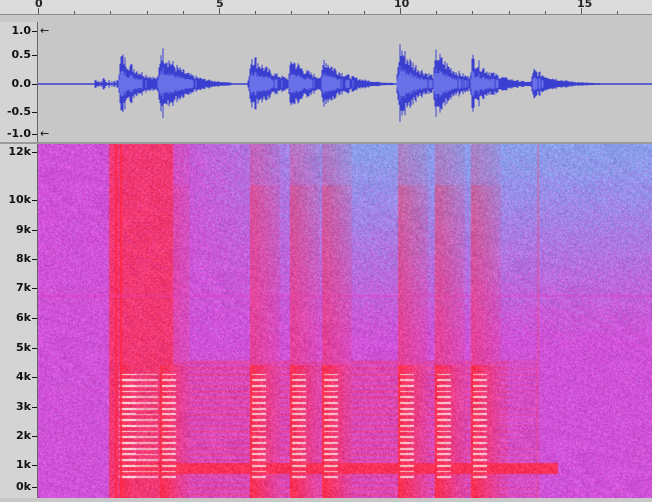  Describe the element at coordinates (23, 229) in the screenshot. I see `spec-y-label-9k: 9k` at that location.